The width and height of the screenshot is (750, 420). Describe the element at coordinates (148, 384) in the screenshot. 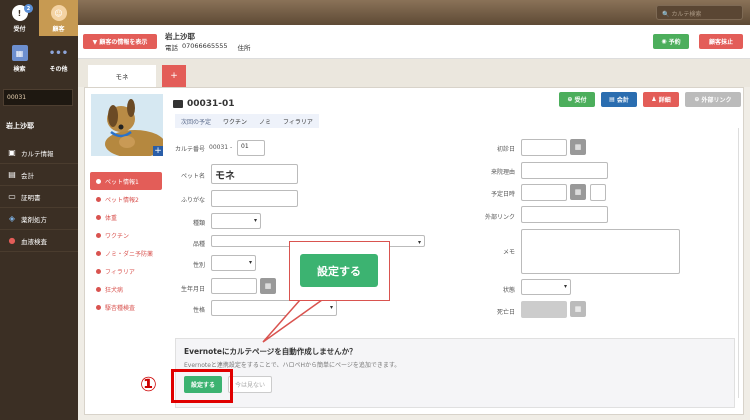

I see `step-marker: ①` at that location.